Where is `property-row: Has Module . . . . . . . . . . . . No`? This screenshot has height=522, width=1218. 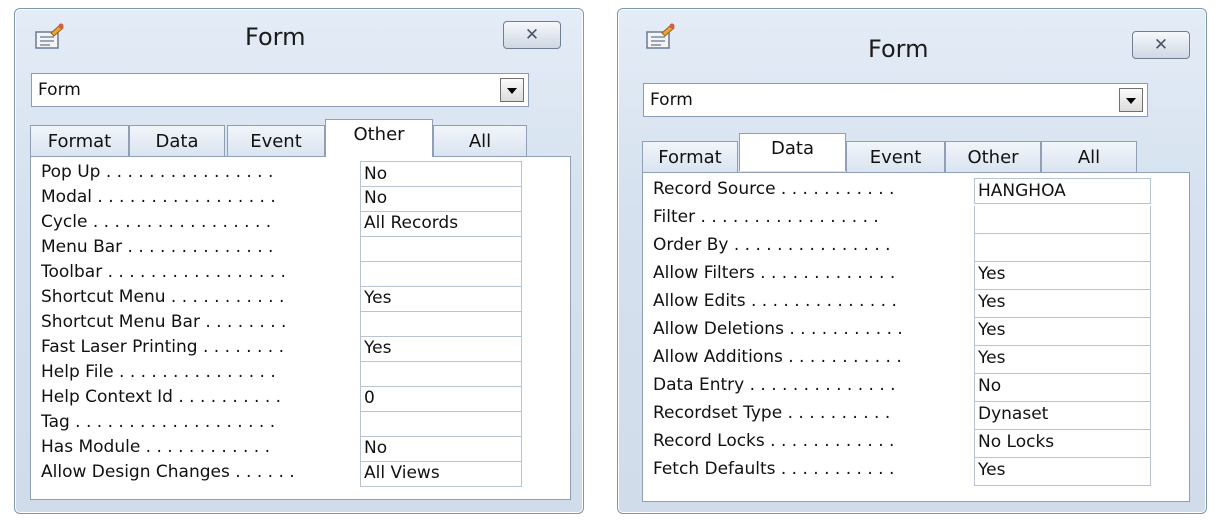 property-row: Has Module . . . . . . . . . . . . No is located at coordinates (300, 449).